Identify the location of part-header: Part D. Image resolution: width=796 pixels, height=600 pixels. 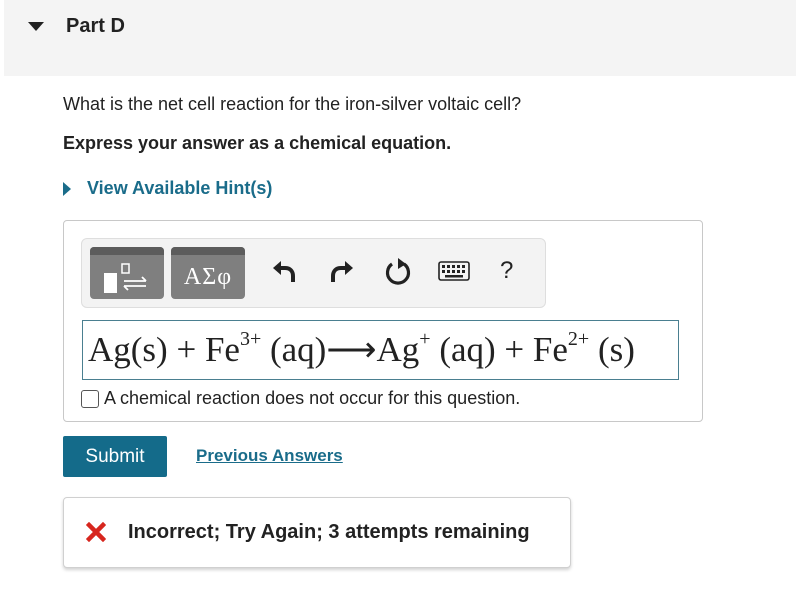
(400, 38).